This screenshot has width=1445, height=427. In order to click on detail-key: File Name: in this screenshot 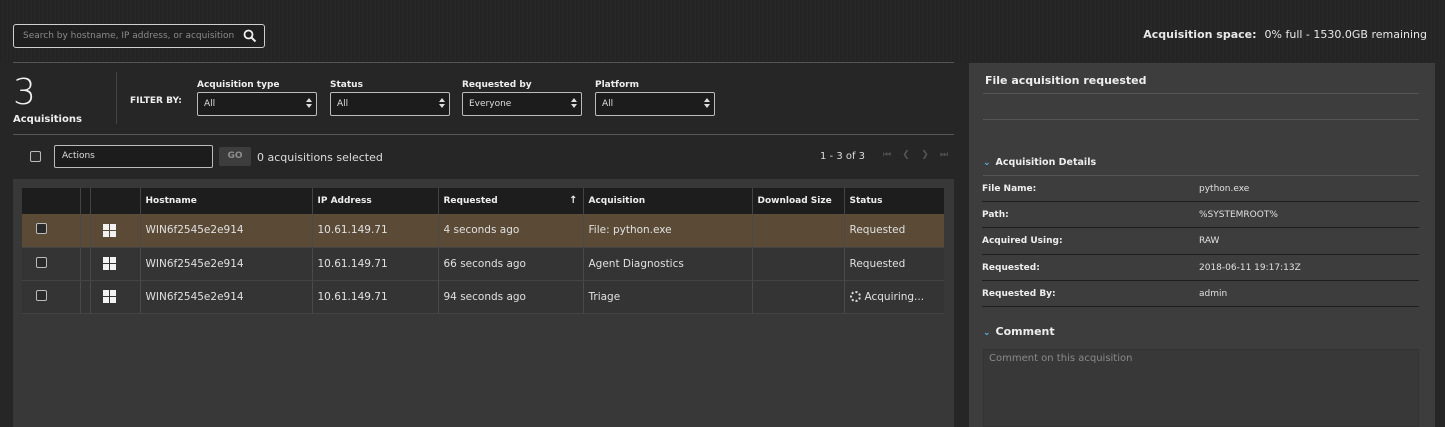, I will do `click(1009, 189)`.